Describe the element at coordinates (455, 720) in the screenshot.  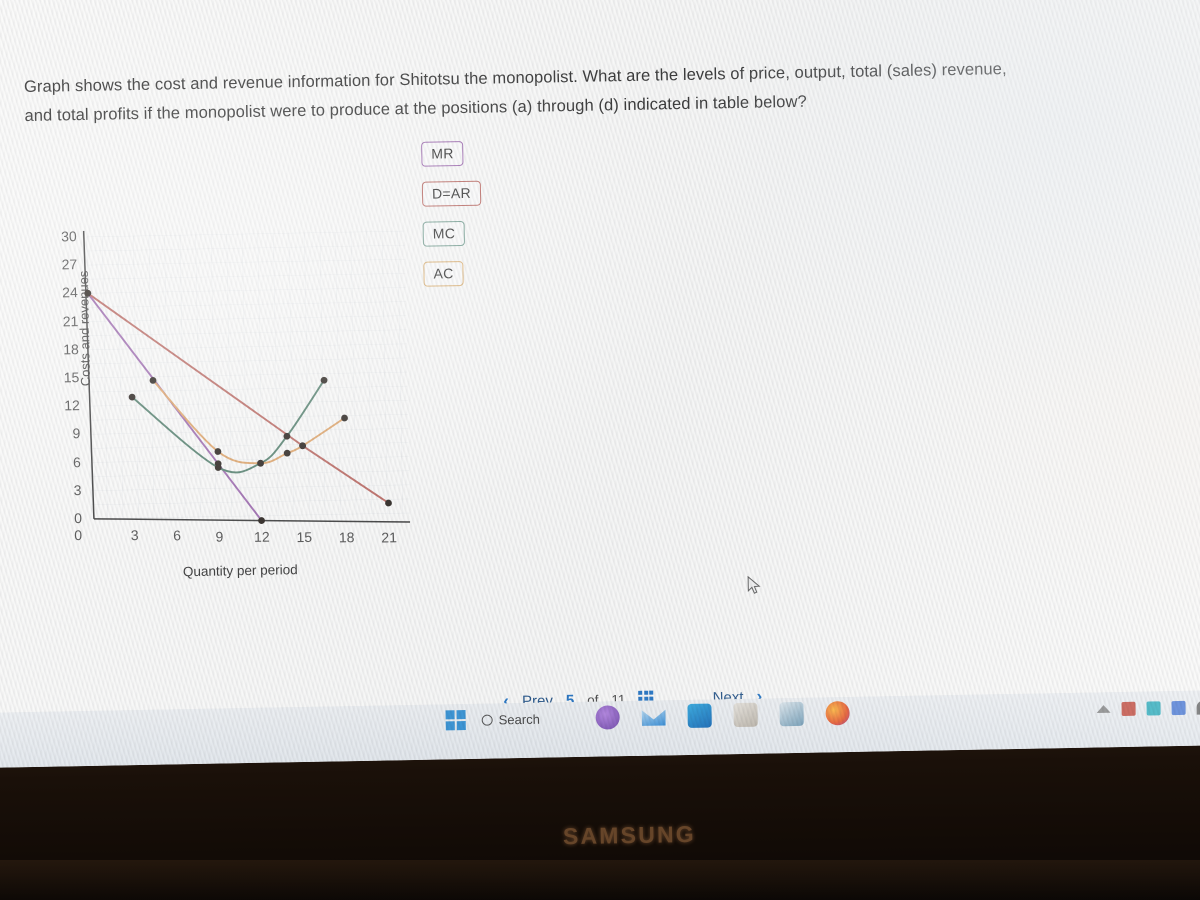
I see `windows-start-icon` at that location.